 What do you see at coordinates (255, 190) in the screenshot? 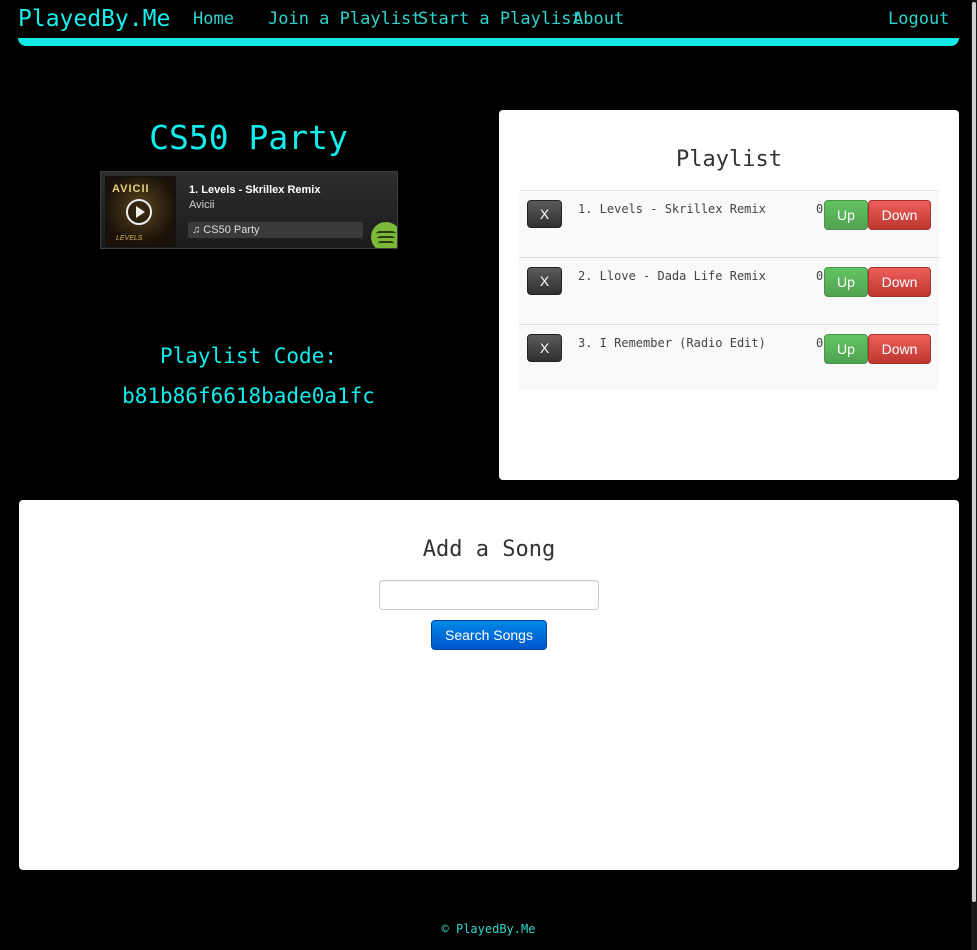
I see `widget-track-title: 1. Levels - Skrillex Remix` at bounding box center [255, 190].